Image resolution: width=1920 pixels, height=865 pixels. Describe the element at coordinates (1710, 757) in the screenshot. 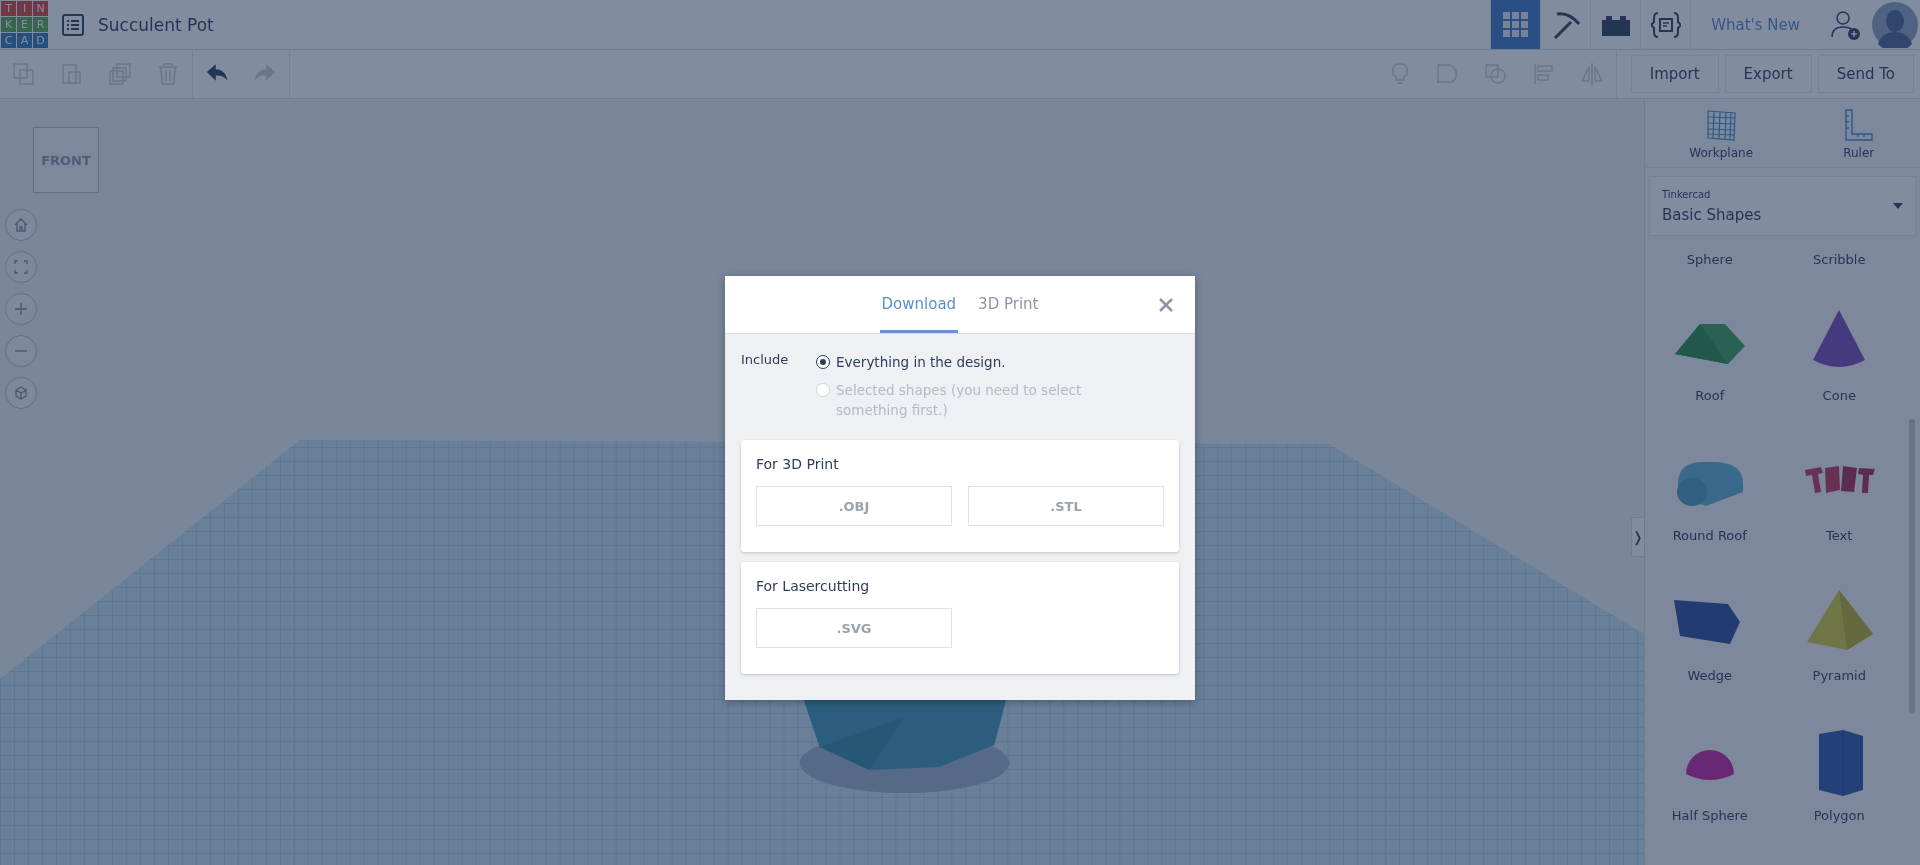

I see `shape-item: Half Sphere` at that location.